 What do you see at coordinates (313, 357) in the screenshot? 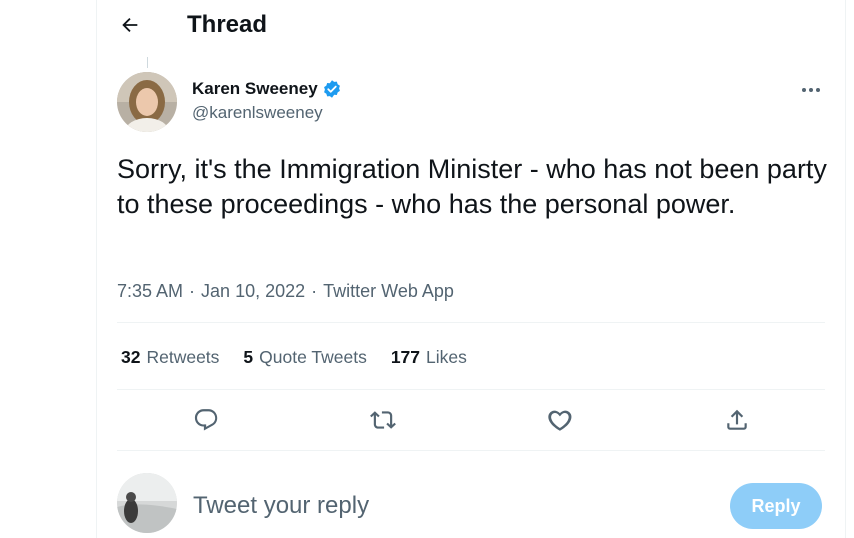
I see `quote-tweets-label: Quote Tweets` at bounding box center [313, 357].